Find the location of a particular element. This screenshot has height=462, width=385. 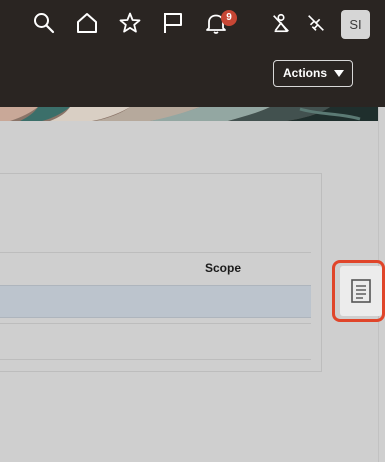

home-icon is located at coordinates (87, 23).